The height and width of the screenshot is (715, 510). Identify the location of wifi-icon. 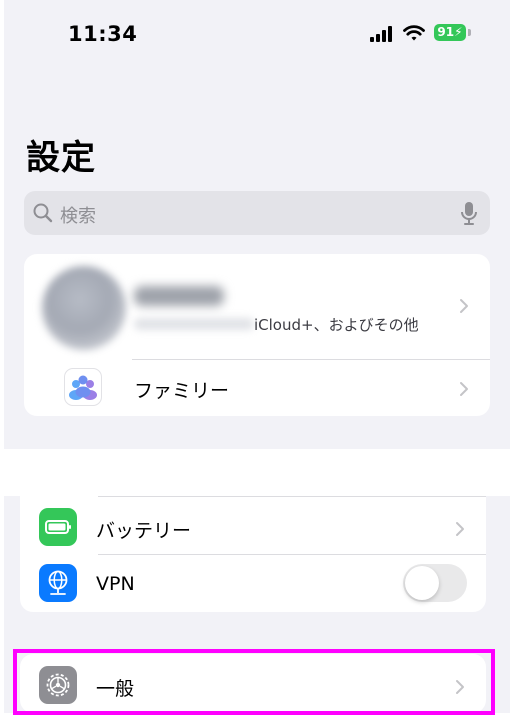
(414, 33).